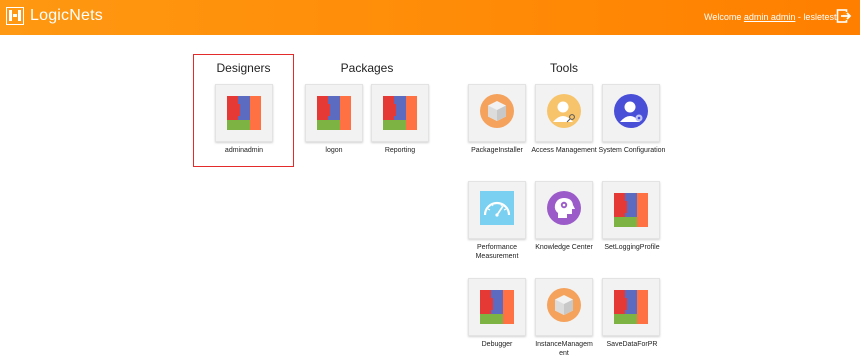 The image size is (860, 362). Describe the element at coordinates (632, 345) in the screenshot. I see `tool-label-savedataforpr: SaveDataForPR` at that location.